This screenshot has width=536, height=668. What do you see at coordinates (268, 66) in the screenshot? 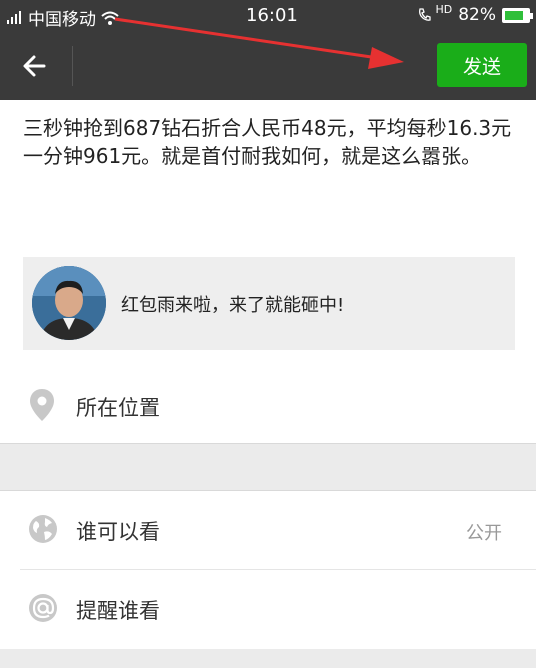
I see `nav-bar: 发送` at bounding box center [268, 66].